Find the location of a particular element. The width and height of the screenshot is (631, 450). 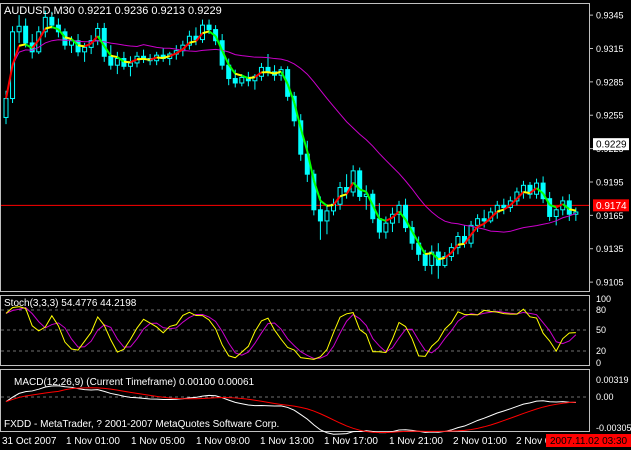

price-tick-label: 0.9165 is located at coordinates (610, 216).